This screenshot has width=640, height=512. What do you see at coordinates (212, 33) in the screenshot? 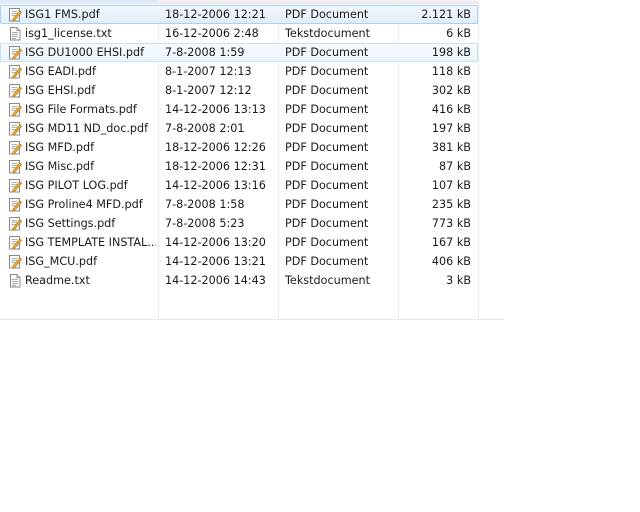
I see `file-date-modified: 16-12-2006 2:48` at bounding box center [212, 33].